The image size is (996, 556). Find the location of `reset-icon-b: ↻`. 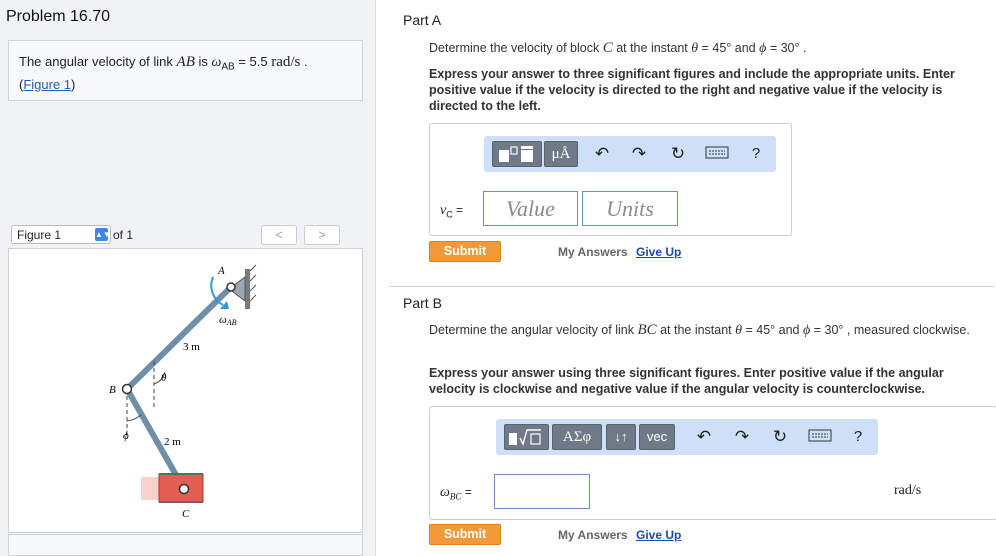

reset-icon-b: ↻ is located at coordinates (780, 437).